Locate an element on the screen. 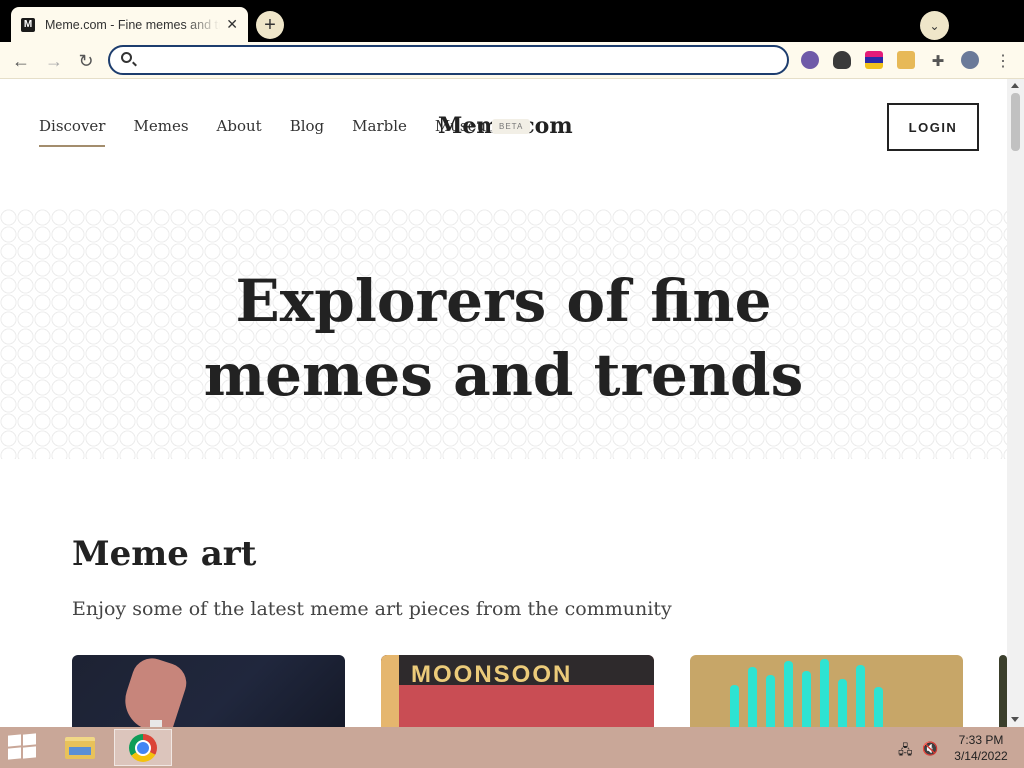 This screenshot has width=1024, height=768. volume-muted-icon: 🔇 is located at coordinates (930, 749).